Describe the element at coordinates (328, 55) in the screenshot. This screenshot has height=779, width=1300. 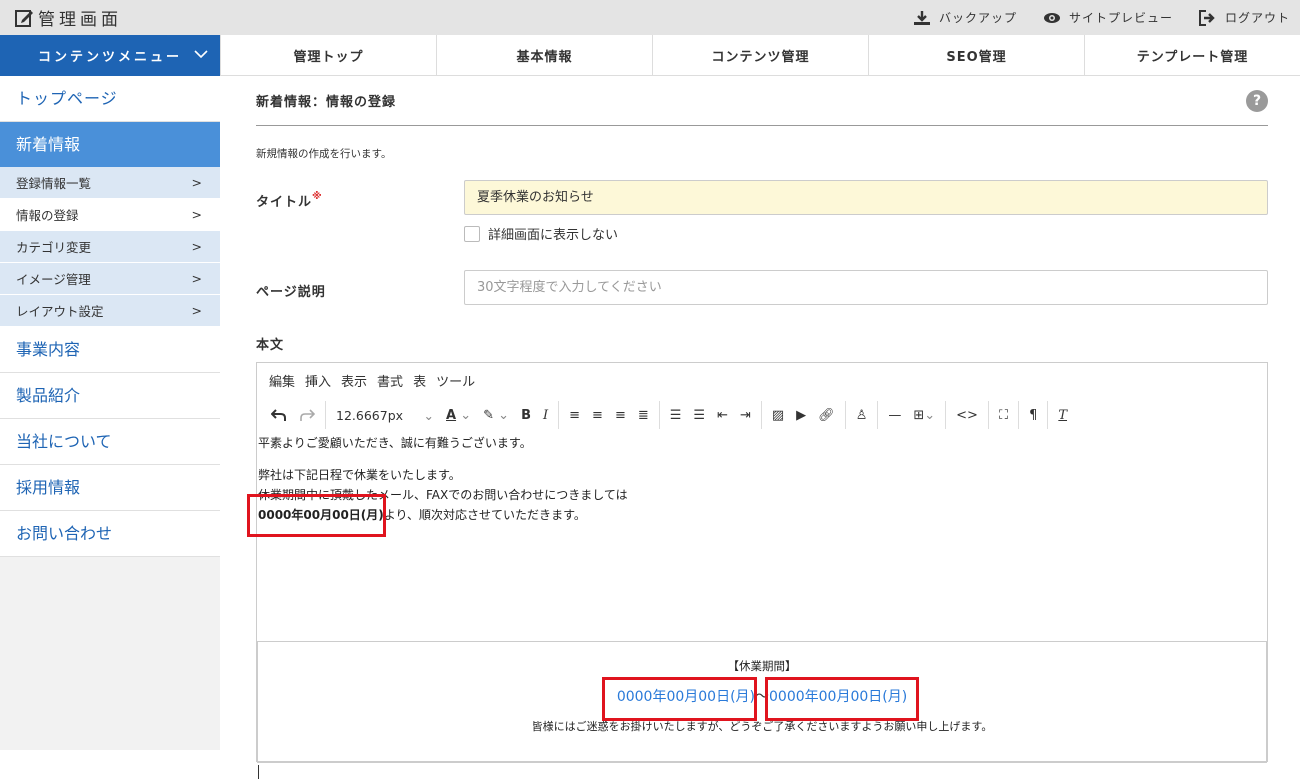
I see `tab-admin-top: 管理トップ` at that location.